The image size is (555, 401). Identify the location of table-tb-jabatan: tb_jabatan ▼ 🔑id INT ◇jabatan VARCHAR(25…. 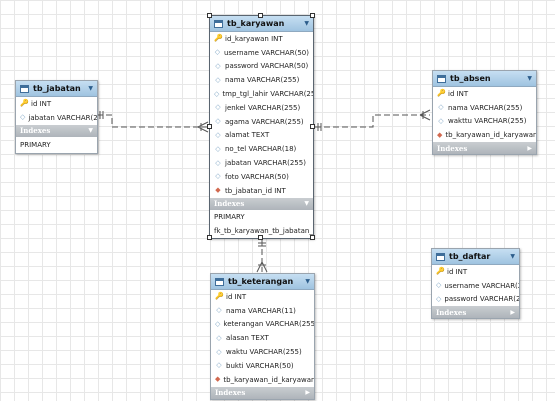
(56, 117).